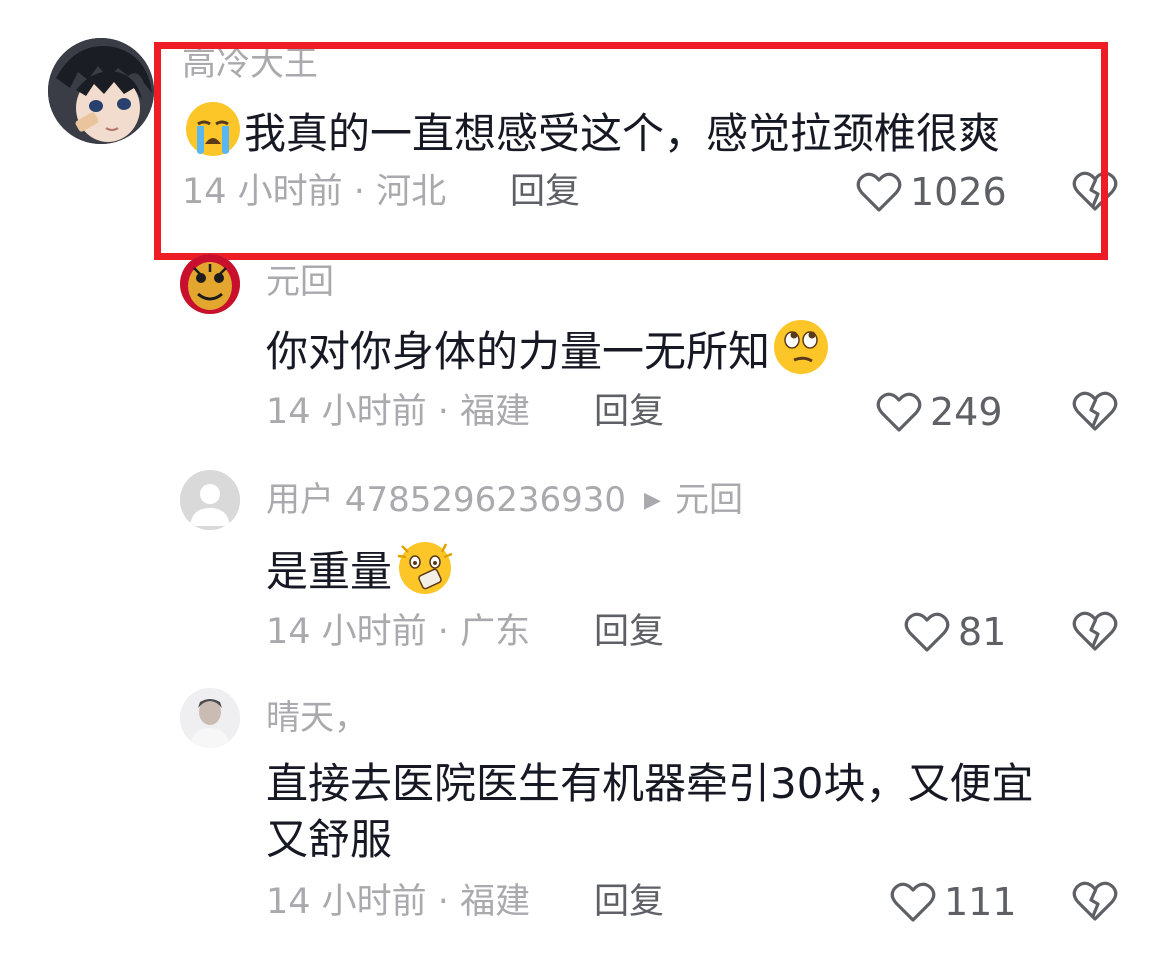  Describe the element at coordinates (317, 718) in the screenshot. I see `comment-username: 晴天，` at that location.